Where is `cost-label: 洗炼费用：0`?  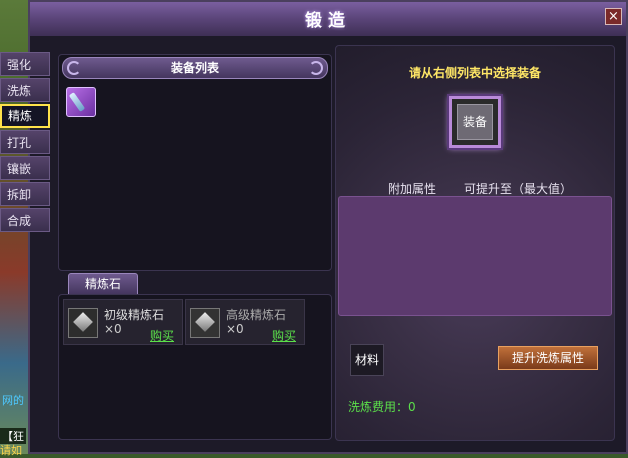
cost-label: 洗炼费用：0 is located at coordinates (382, 407).